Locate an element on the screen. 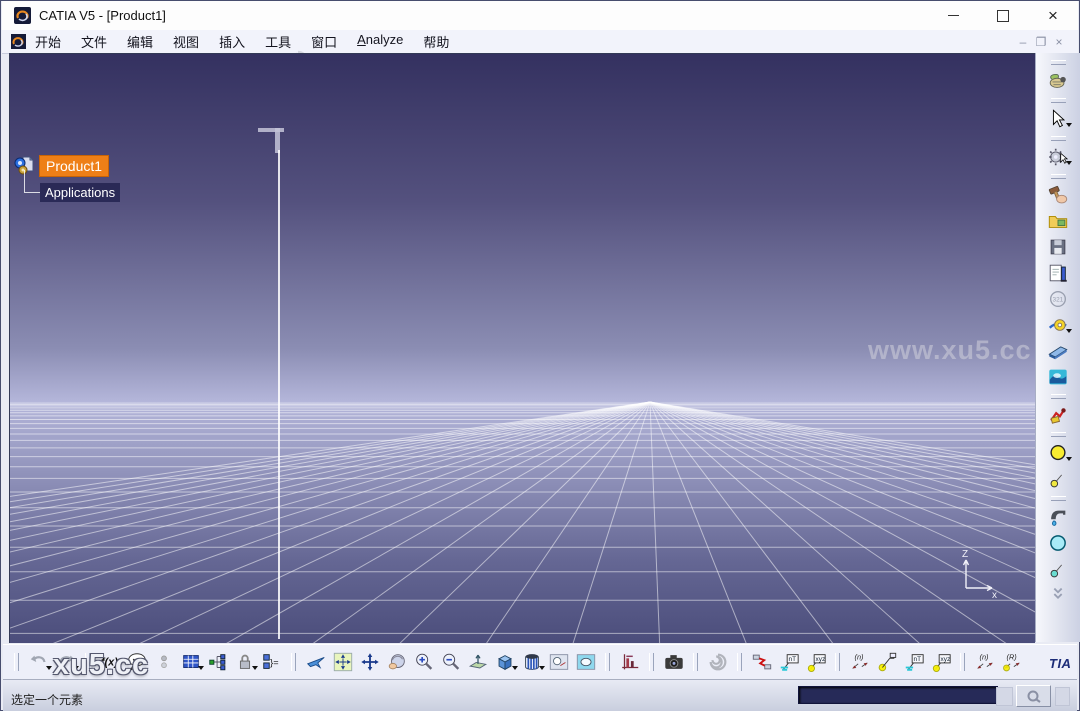 The height and width of the screenshot is (711, 1080). toggle-dots-button is located at coordinates (163, 662).